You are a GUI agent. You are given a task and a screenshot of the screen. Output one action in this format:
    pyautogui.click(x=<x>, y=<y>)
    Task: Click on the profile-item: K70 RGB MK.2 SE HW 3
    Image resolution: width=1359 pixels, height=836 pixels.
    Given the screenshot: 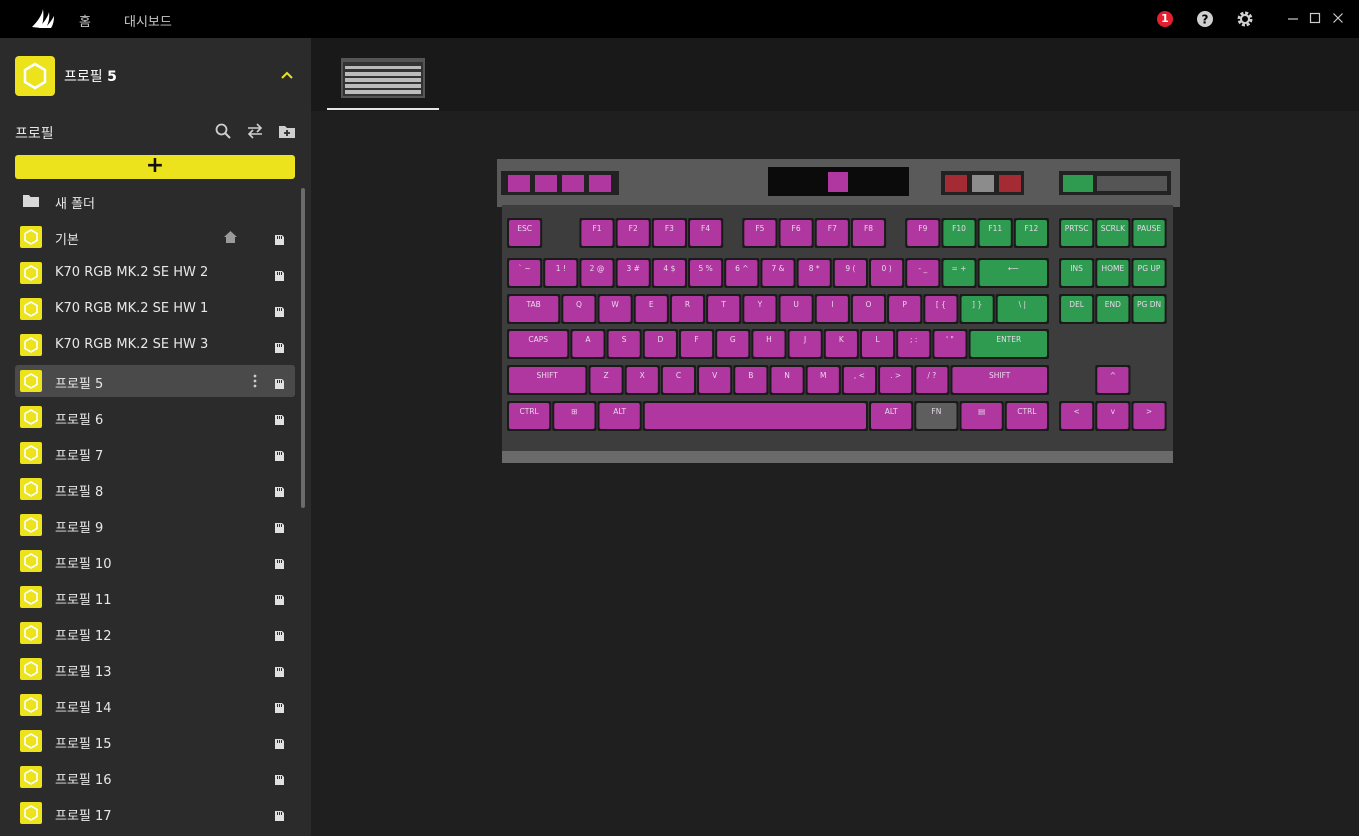 What is the action you would take?
    pyautogui.click(x=155, y=345)
    